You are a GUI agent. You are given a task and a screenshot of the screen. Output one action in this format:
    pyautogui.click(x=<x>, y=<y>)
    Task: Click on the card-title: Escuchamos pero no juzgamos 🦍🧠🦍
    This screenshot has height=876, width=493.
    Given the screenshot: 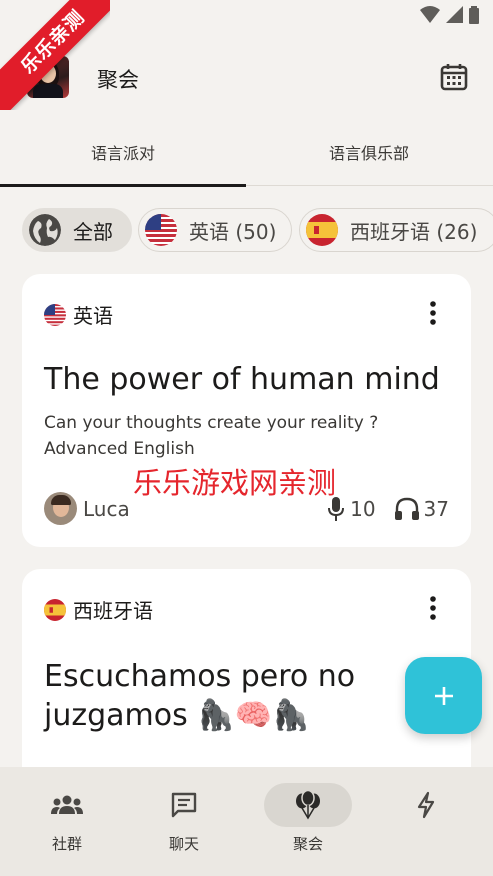 What is the action you would take?
    pyautogui.click(x=200, y=696)
    